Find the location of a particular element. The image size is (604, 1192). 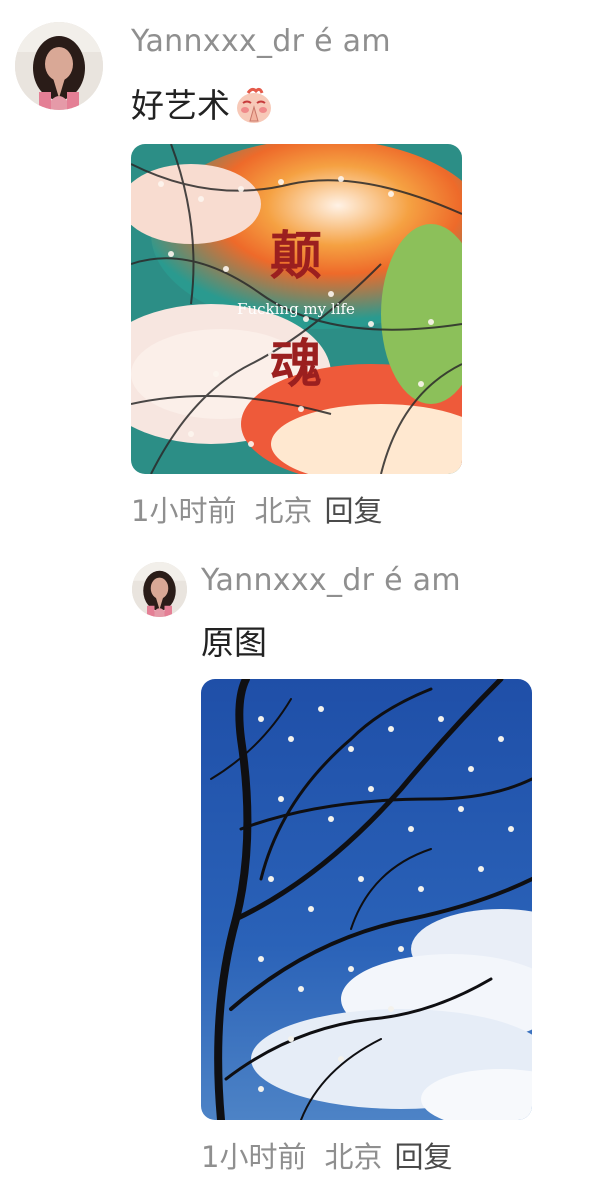

art-title-bottom: 魂 is located at coordinates (296, 364).